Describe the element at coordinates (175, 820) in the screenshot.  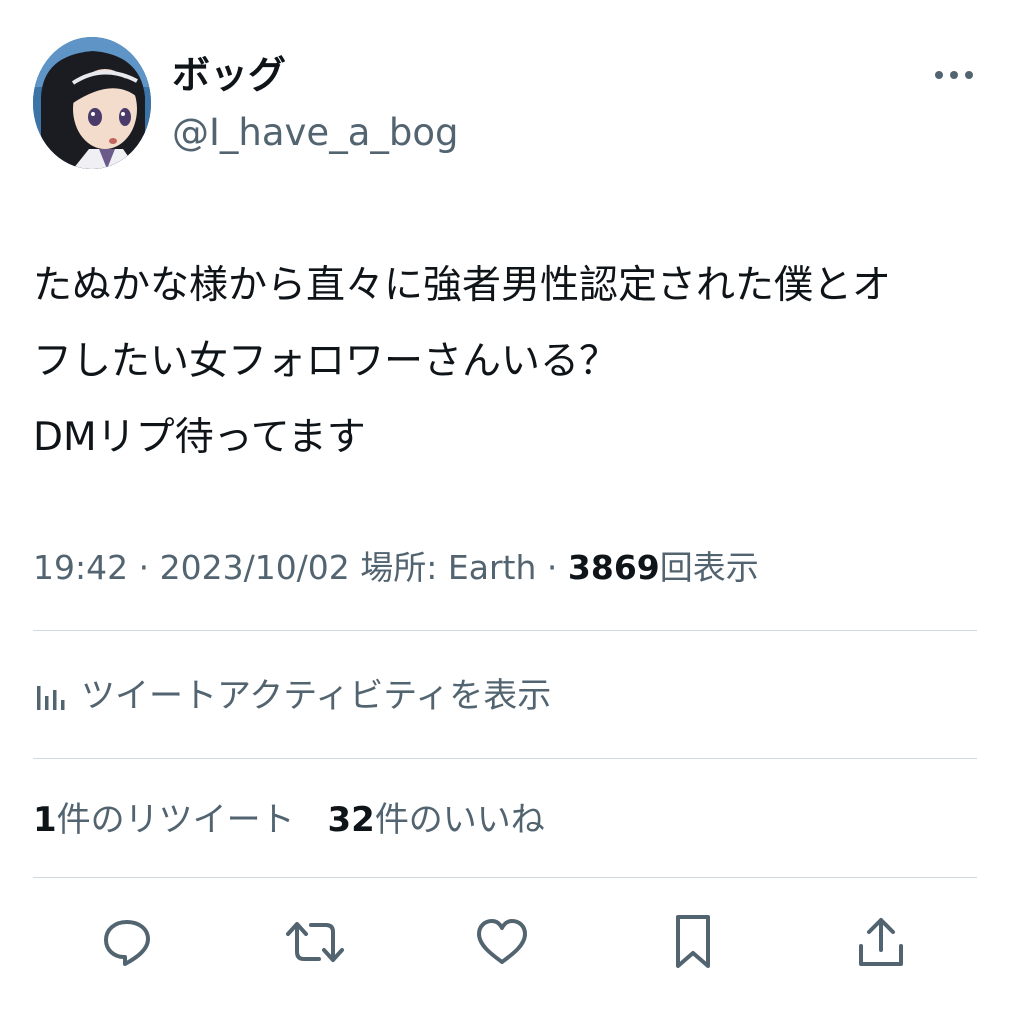
I see `retweet-count-label: 件のリツイート` at that location.